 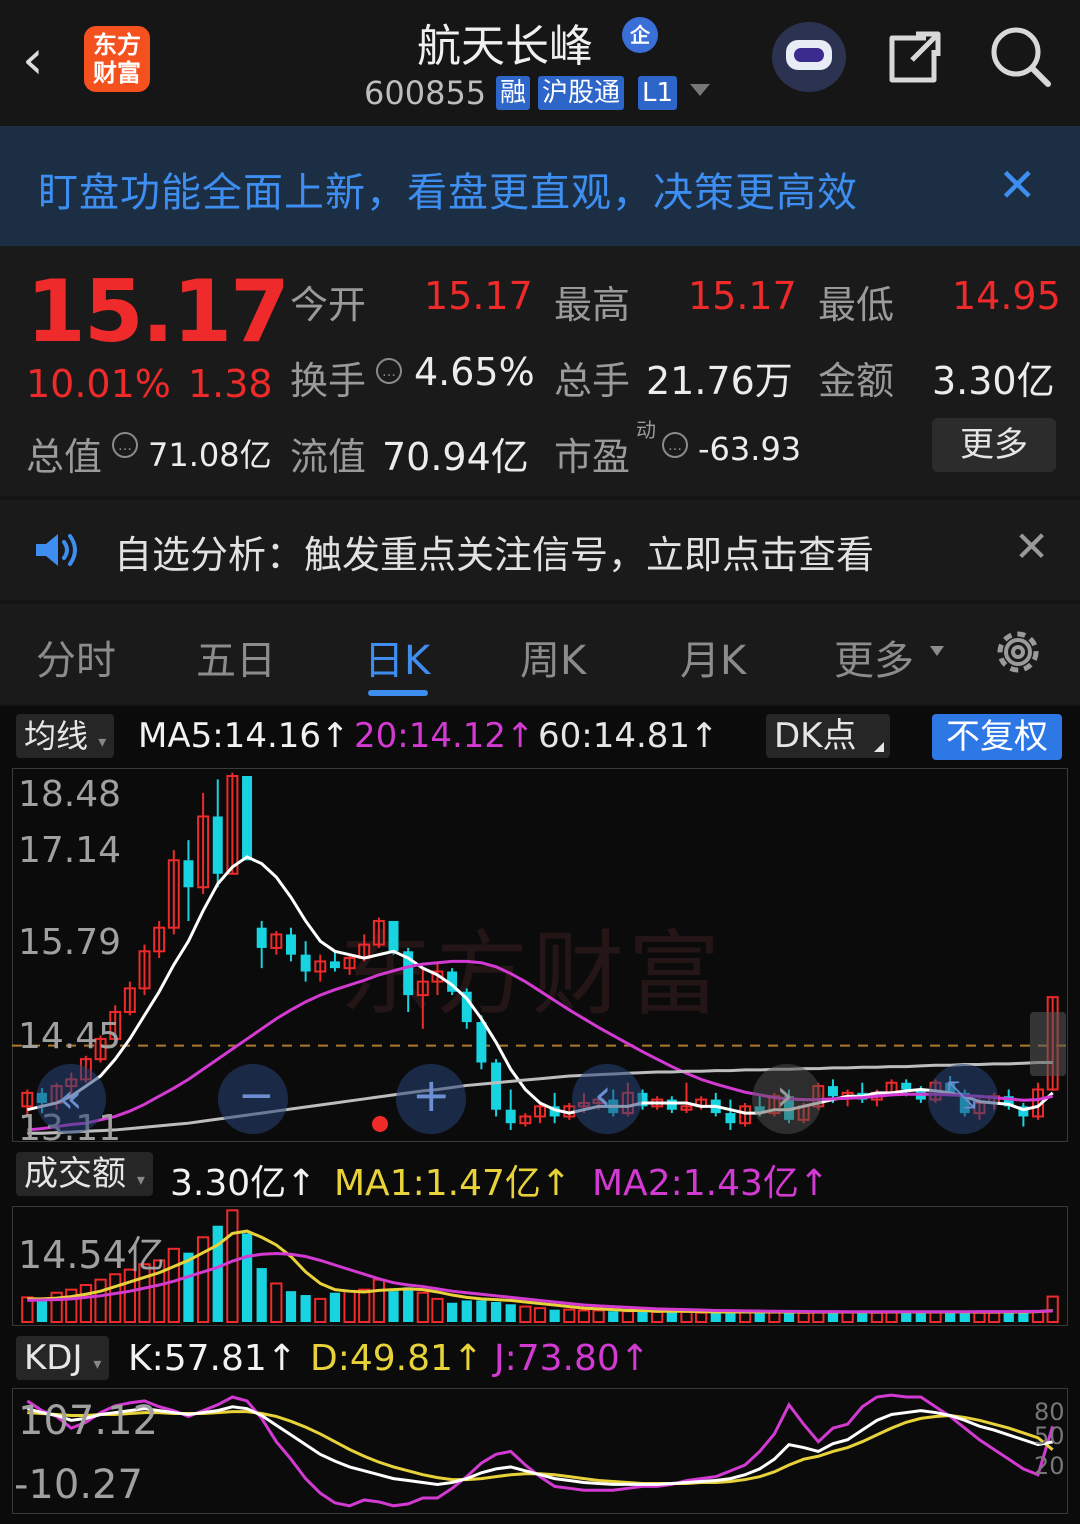 I want to click on kdj-j-value: J:73.80↑, so click(x=572, y=1358).